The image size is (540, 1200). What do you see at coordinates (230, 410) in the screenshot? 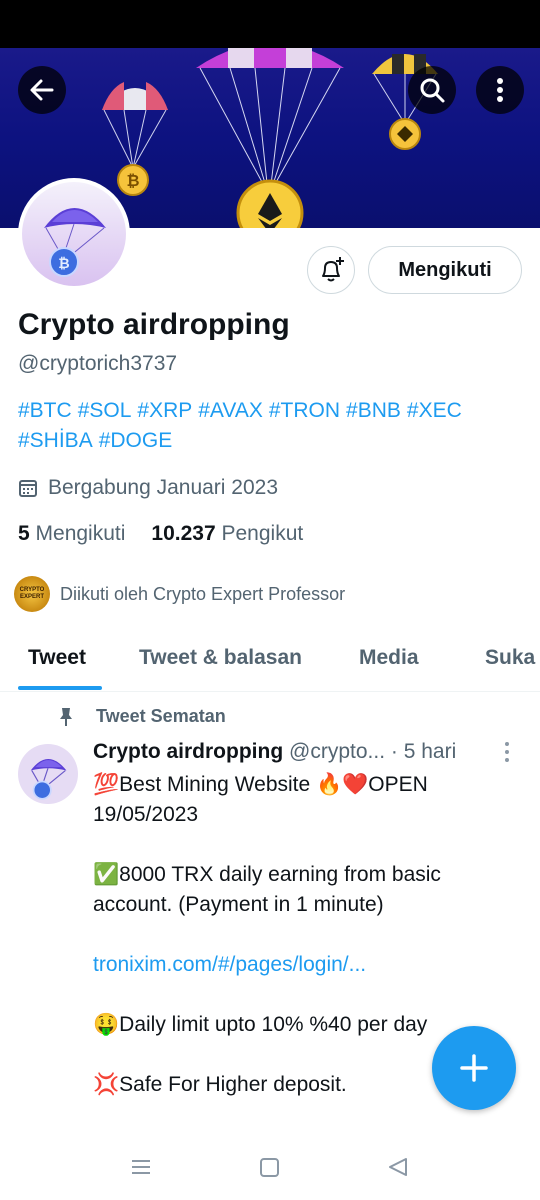
I see `bio-hashtag: #AVAX` at bounding box center [230, 410].